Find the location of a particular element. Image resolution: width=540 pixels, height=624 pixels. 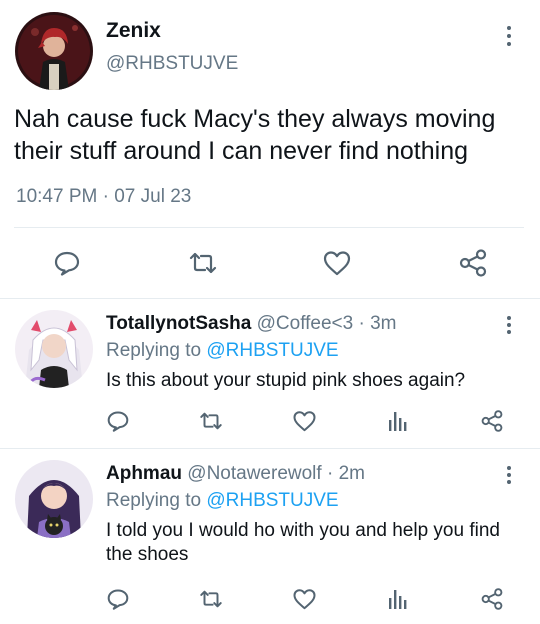

main-author-handle: @RHBSTUJVE is located at coordinates (172, 64).